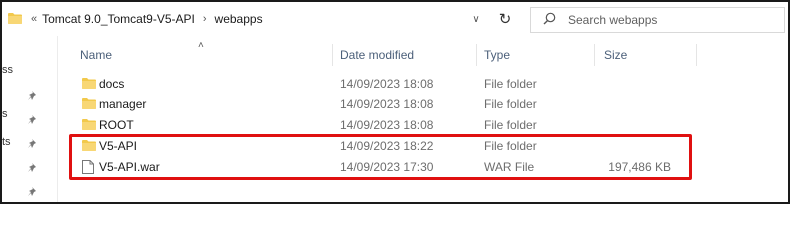 This screenshot has height=240, width=790. What do you see at coordinates (118, 19) in the screenshot?
I see `breadcrumb-tomcat: Tomcat 9.0_Tomcat9-V5-API` at bounding box center [118, 19].